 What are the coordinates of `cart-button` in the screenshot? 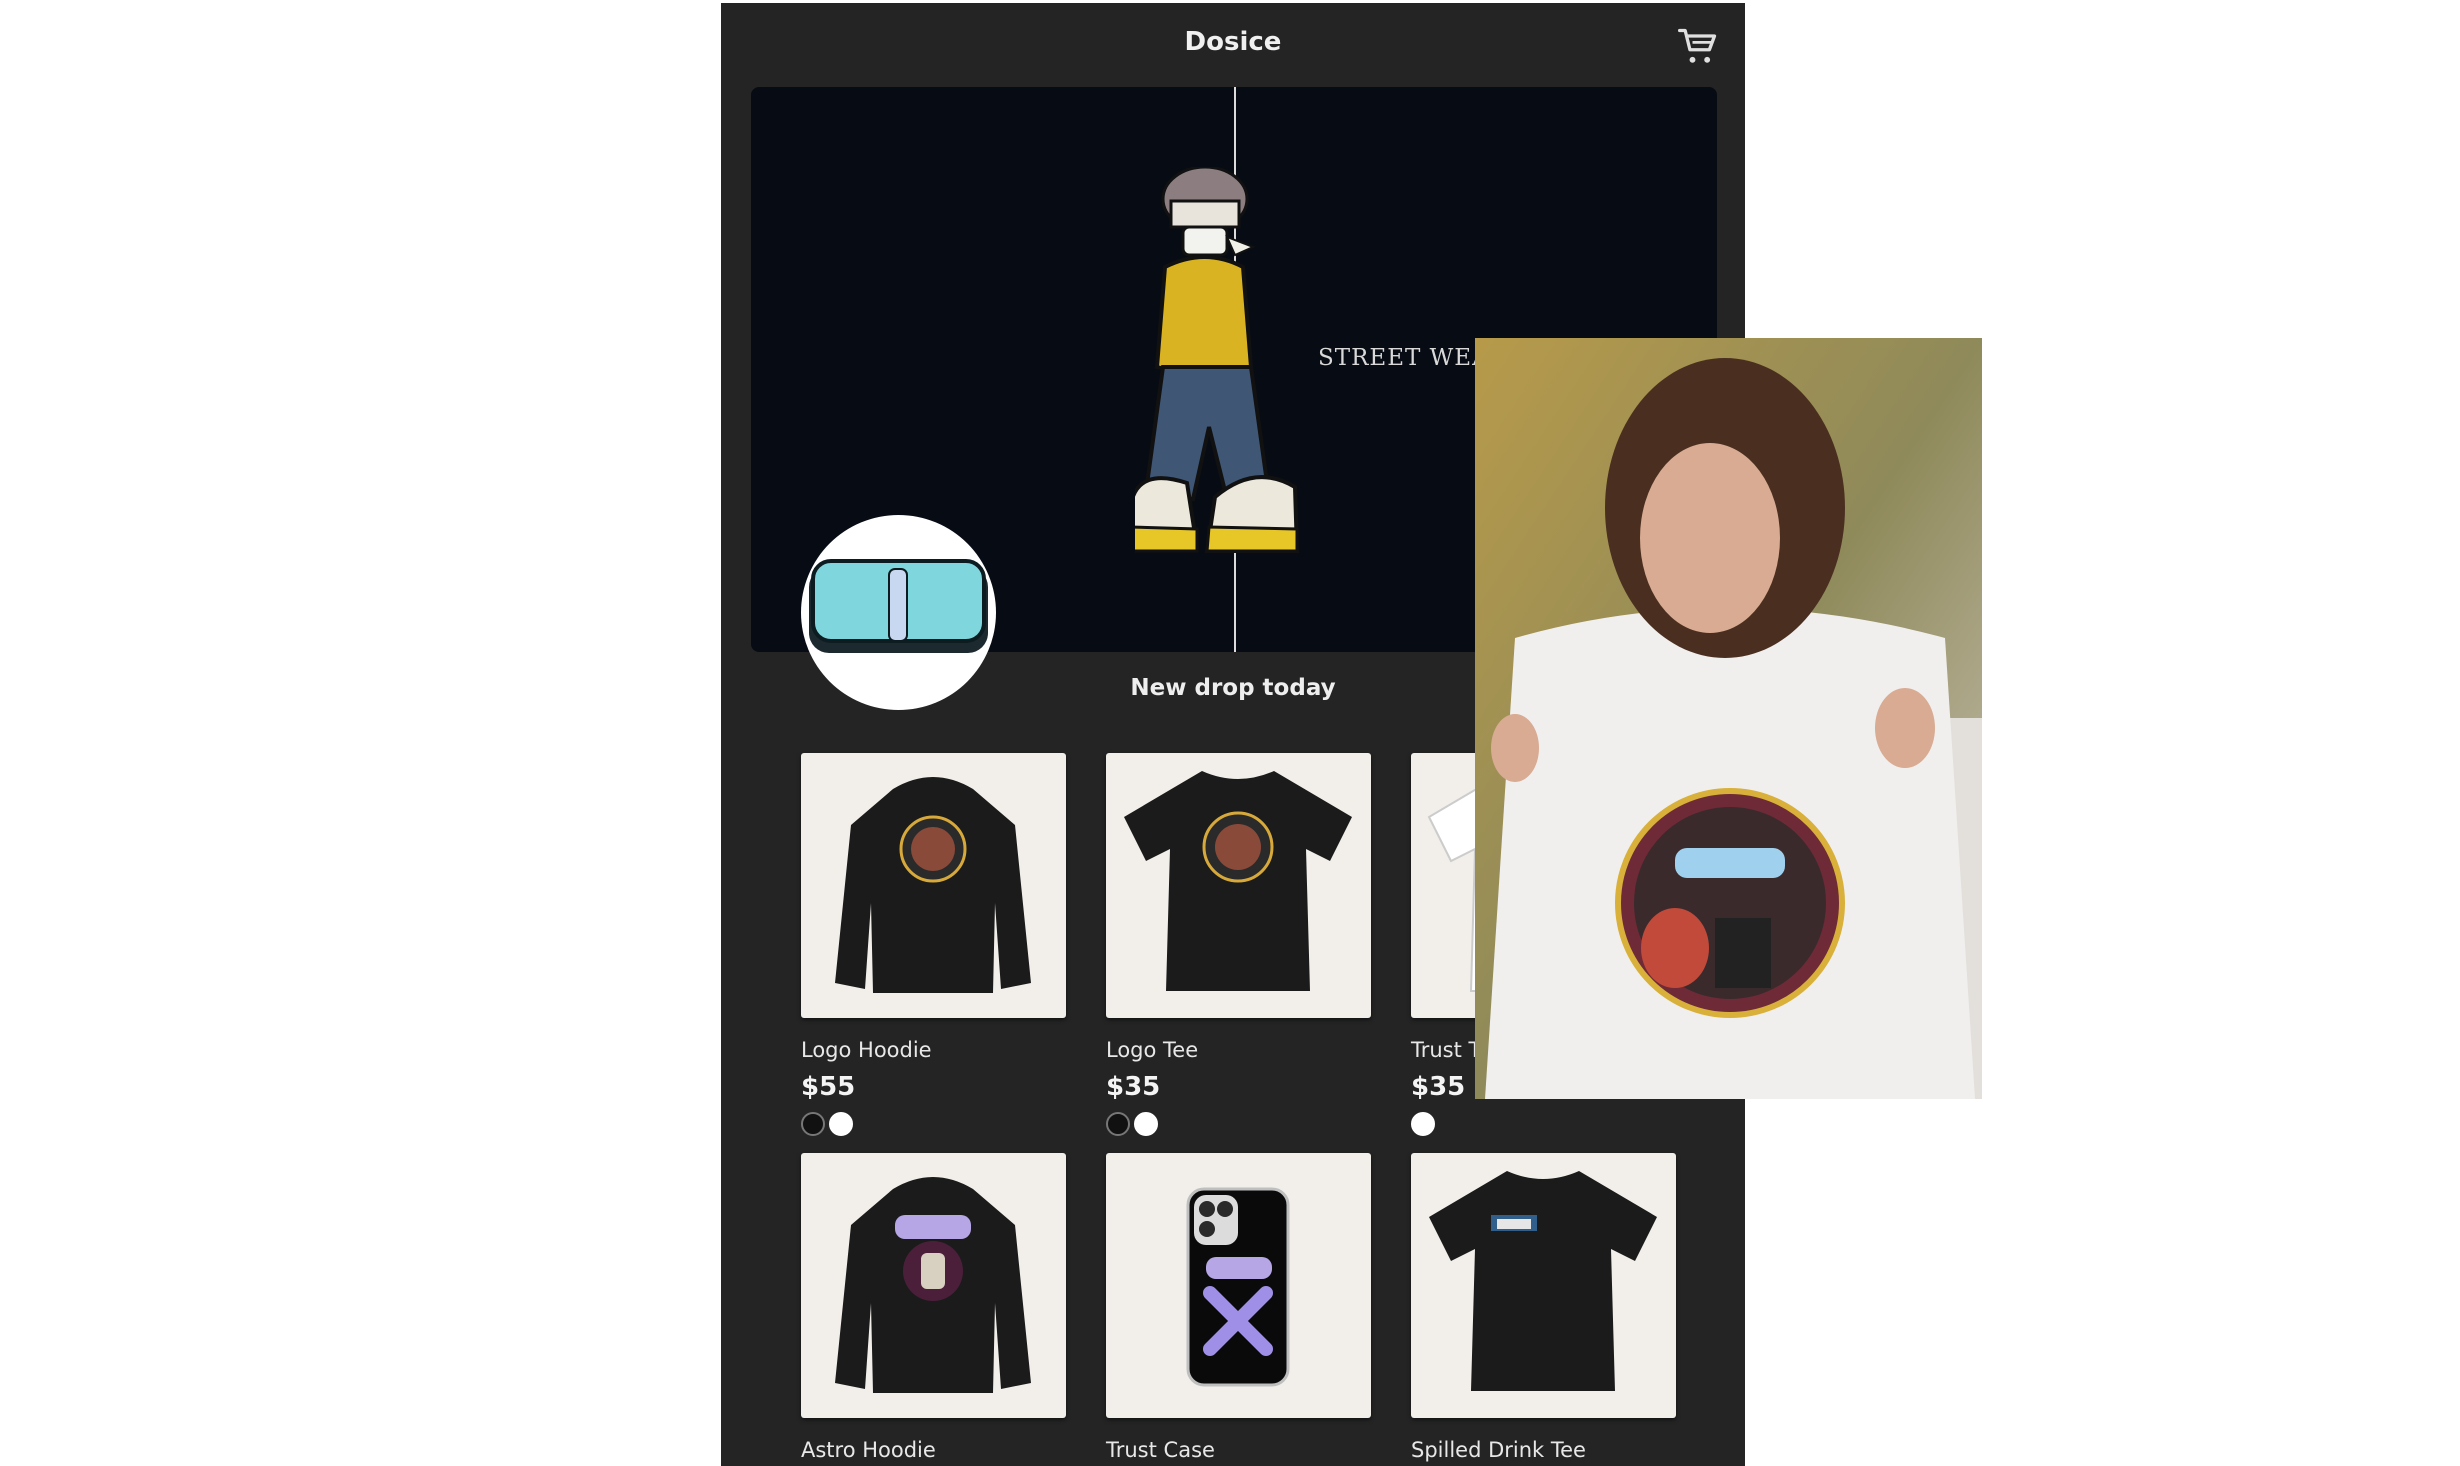 It's located at (1698, 47).